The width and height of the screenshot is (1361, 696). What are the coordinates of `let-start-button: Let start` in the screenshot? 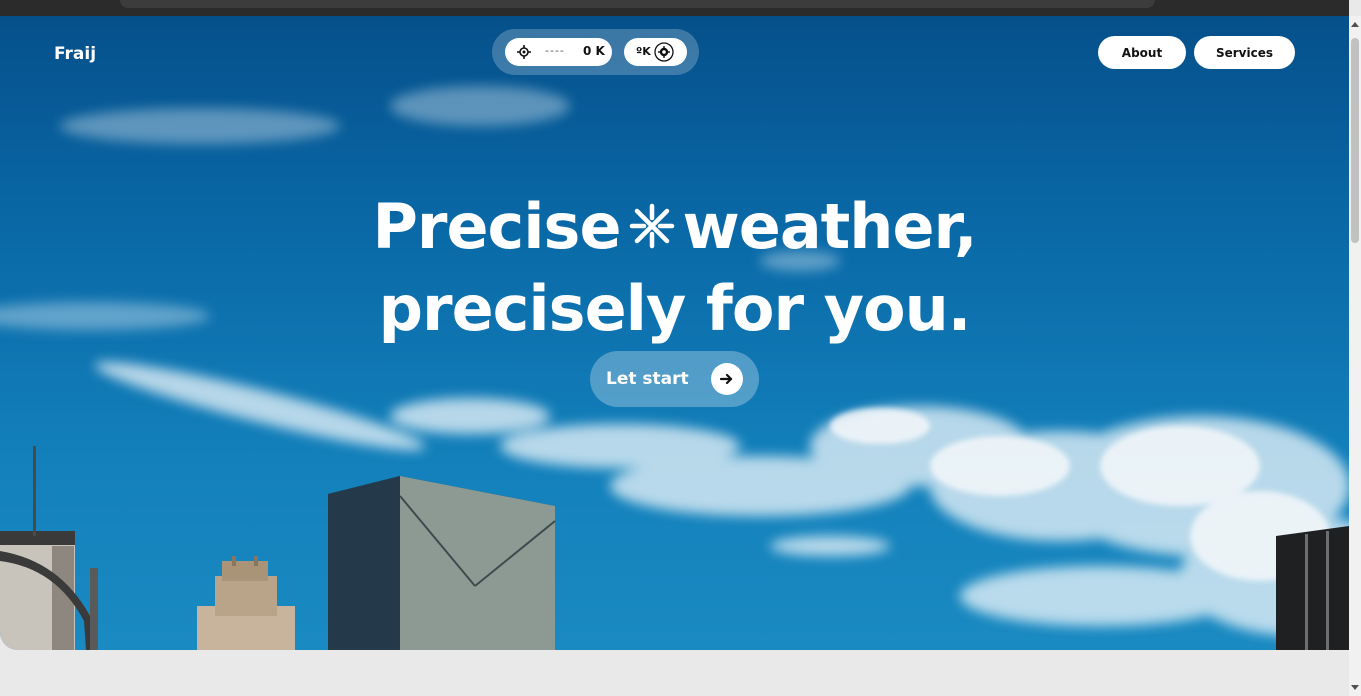 It's located at (674, 379).